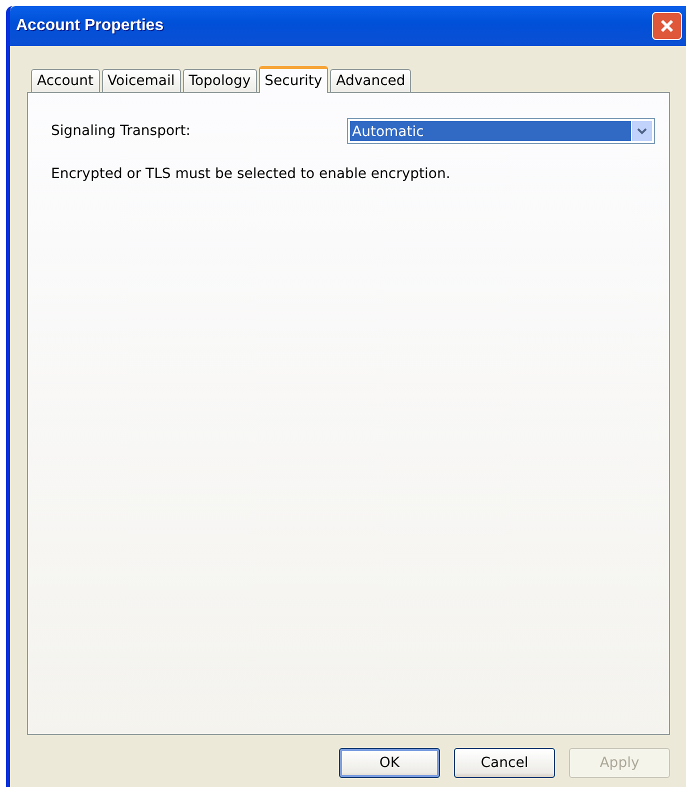 Image resolution: width=686 pixels, height=787 pixels. Describe the element at coordinates (293, 79) in the screenshot. I see `tab: Security` at that location.